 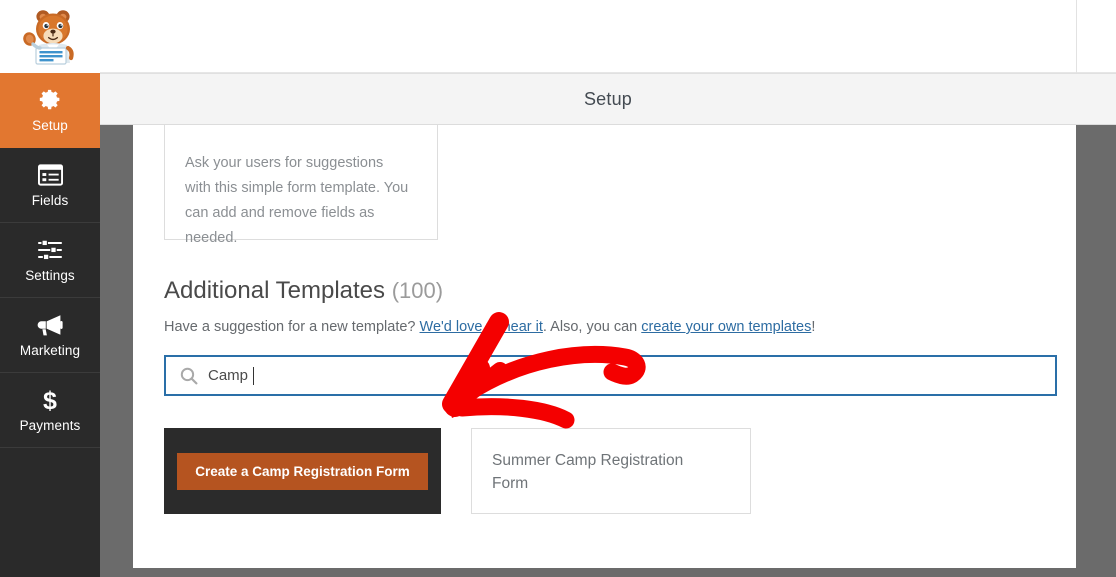 I want to click on dollar-sign-icon: $, so click(x=50, y=400).